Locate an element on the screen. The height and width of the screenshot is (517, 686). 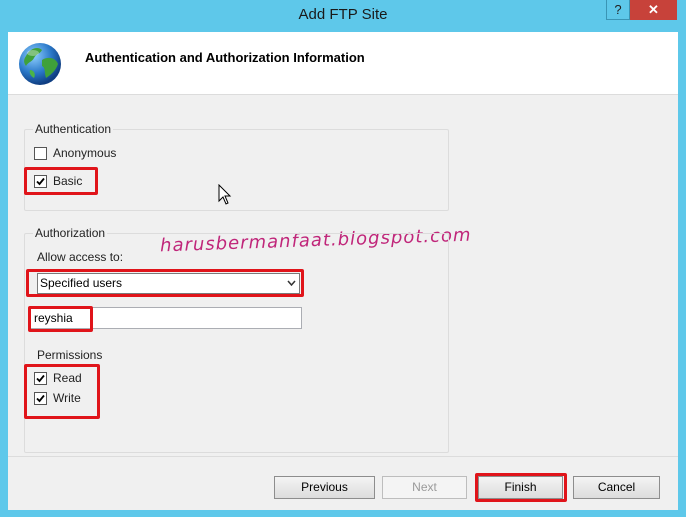
anonymous-label: Anonymous is located at coordinates (85, 153).